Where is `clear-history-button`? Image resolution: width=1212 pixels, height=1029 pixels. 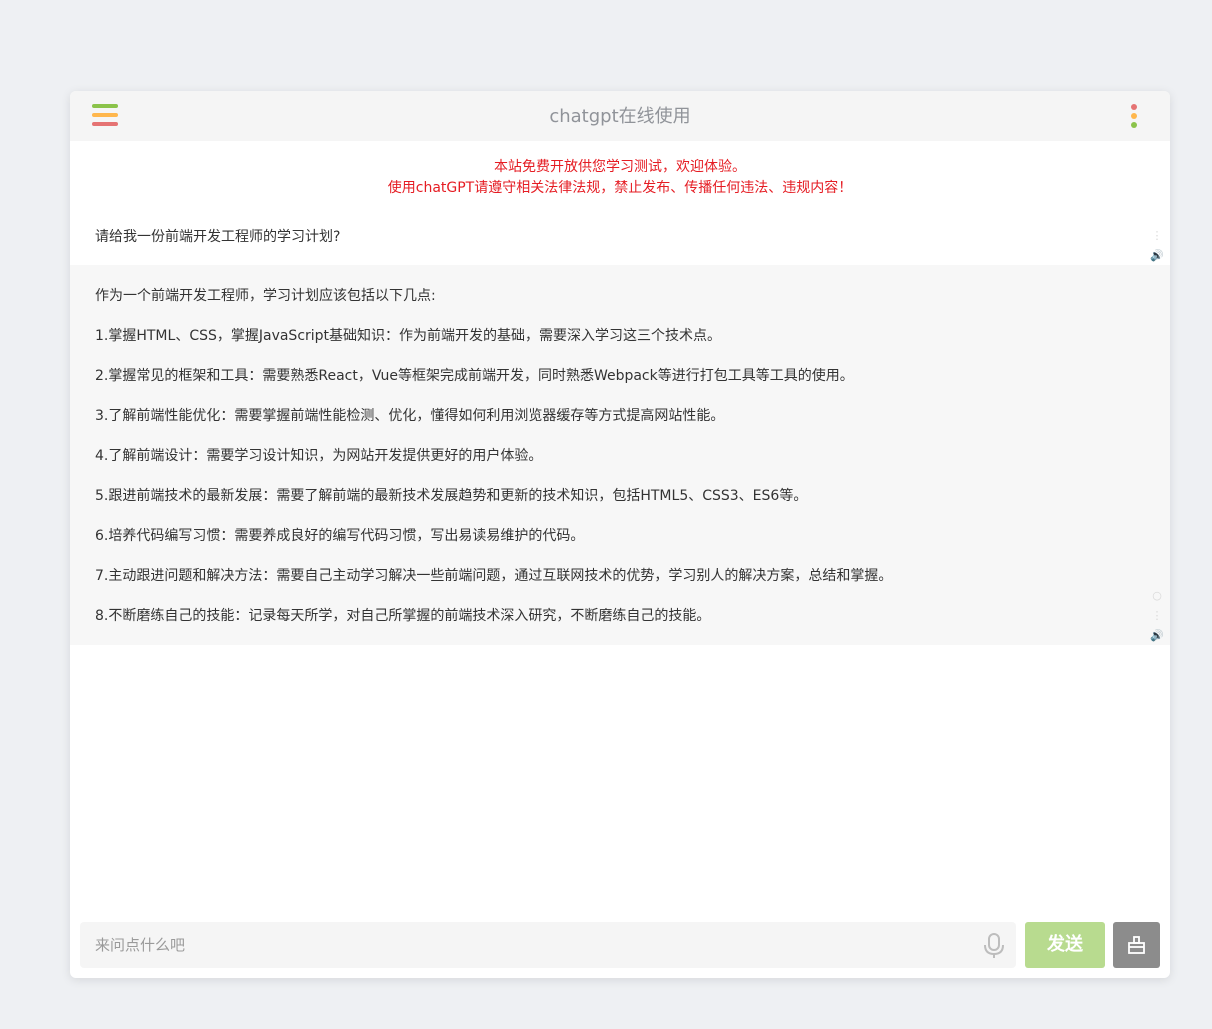 clear-history-button is located at coordinates (1136, 945).